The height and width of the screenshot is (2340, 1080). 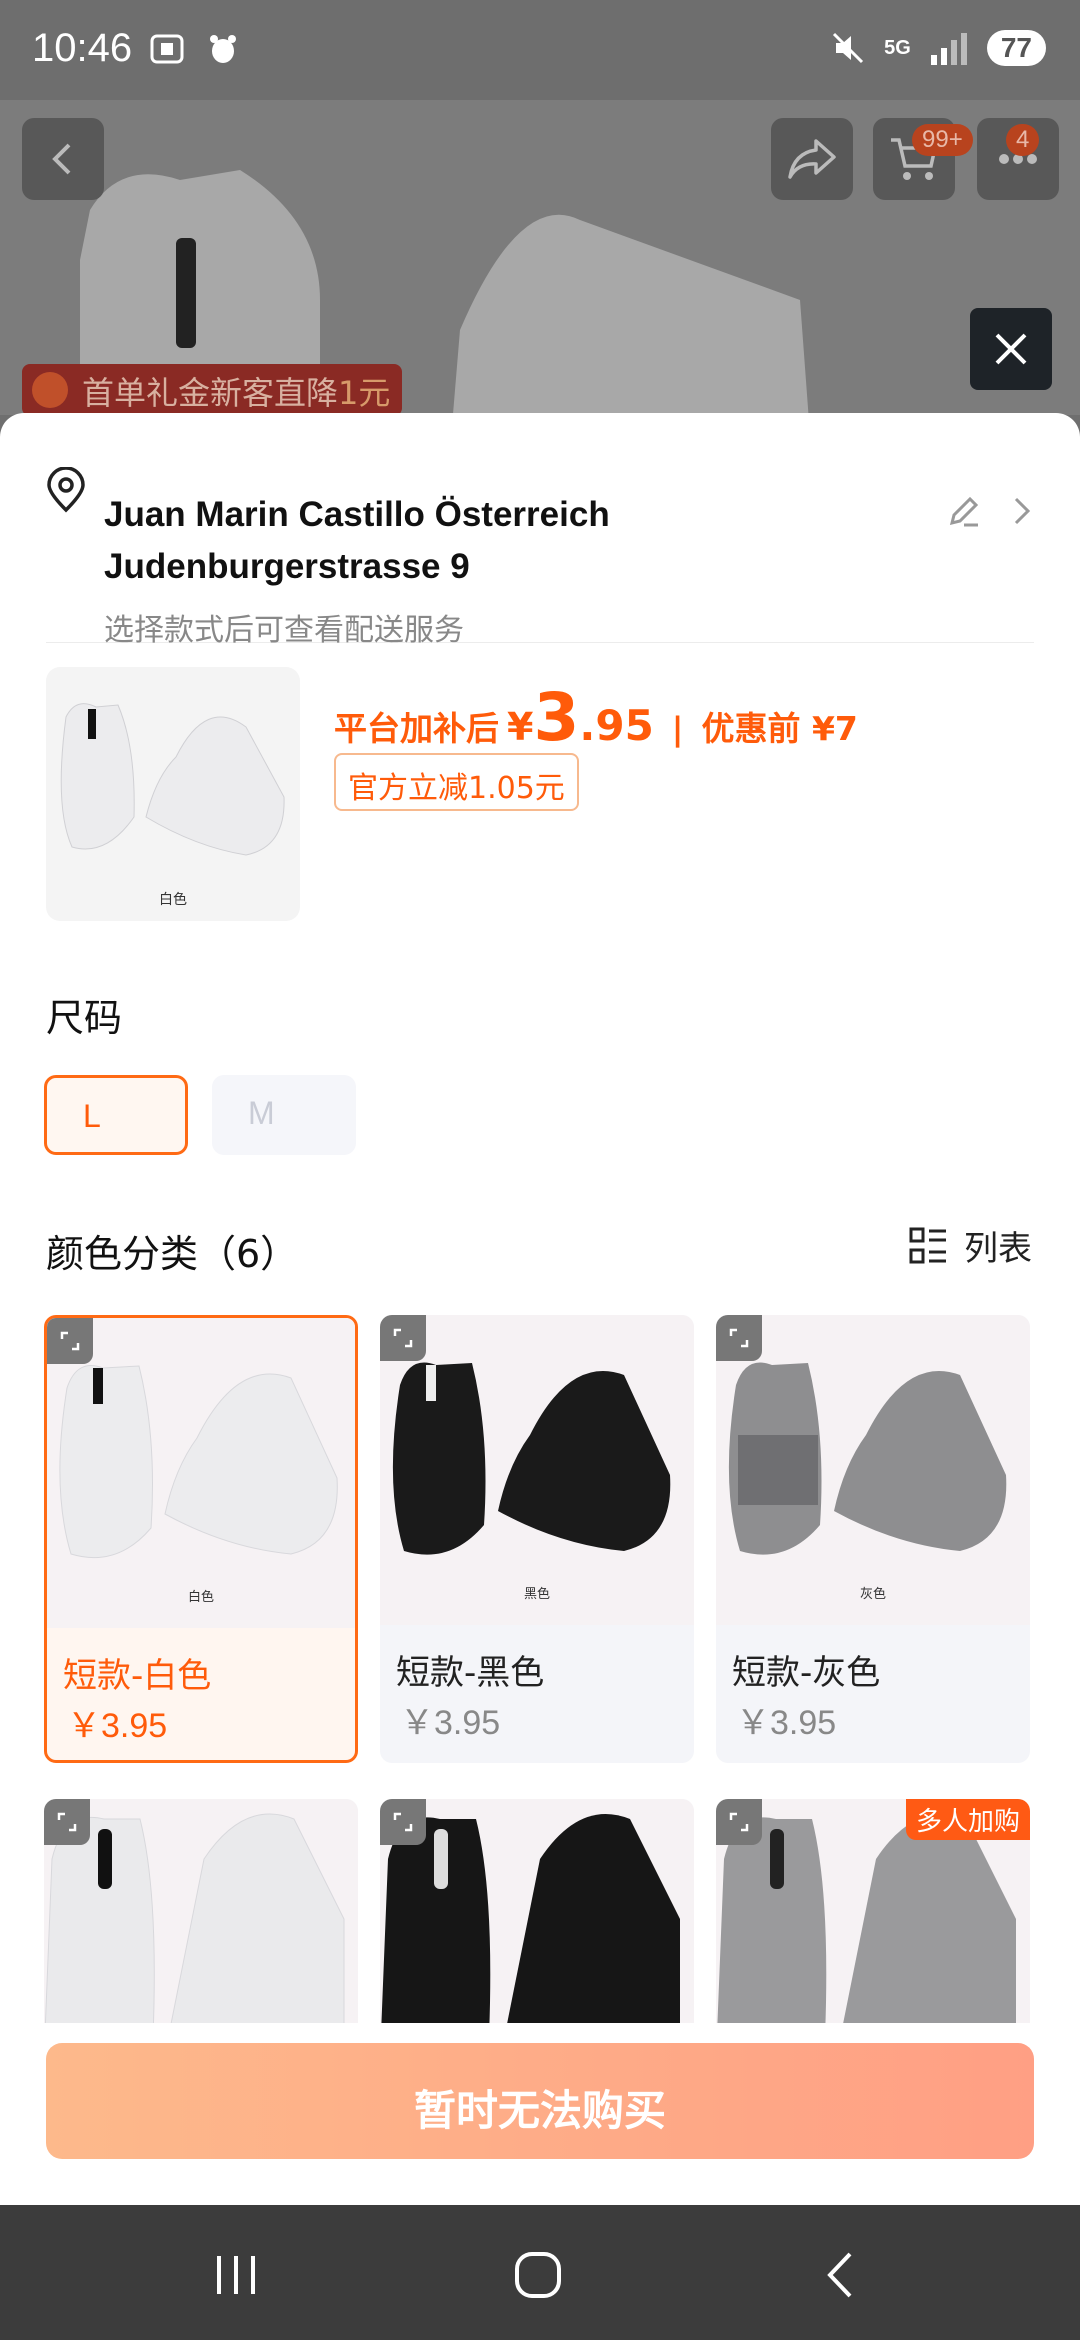 I want to click on back-chevron-icon, so click(x=839, y=2275).